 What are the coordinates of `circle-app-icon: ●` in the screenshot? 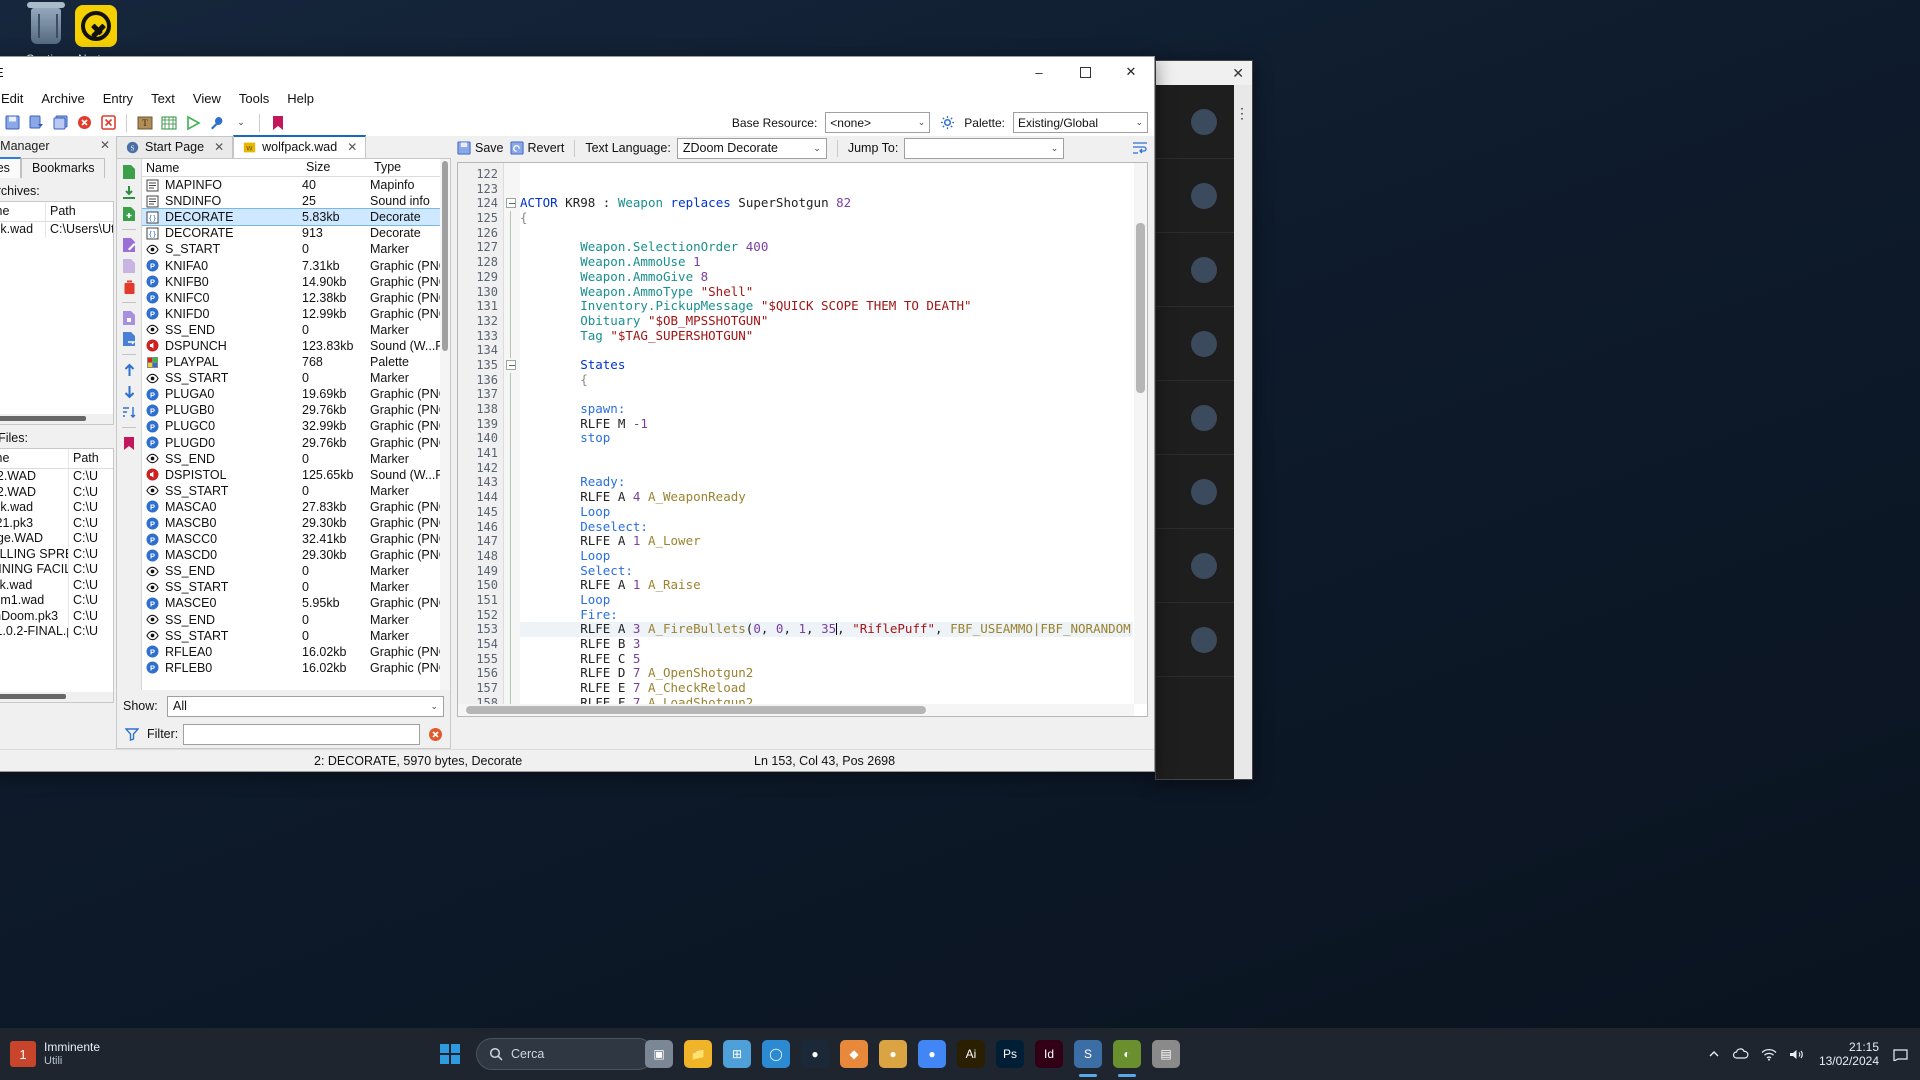 It's located at (893, 1054).